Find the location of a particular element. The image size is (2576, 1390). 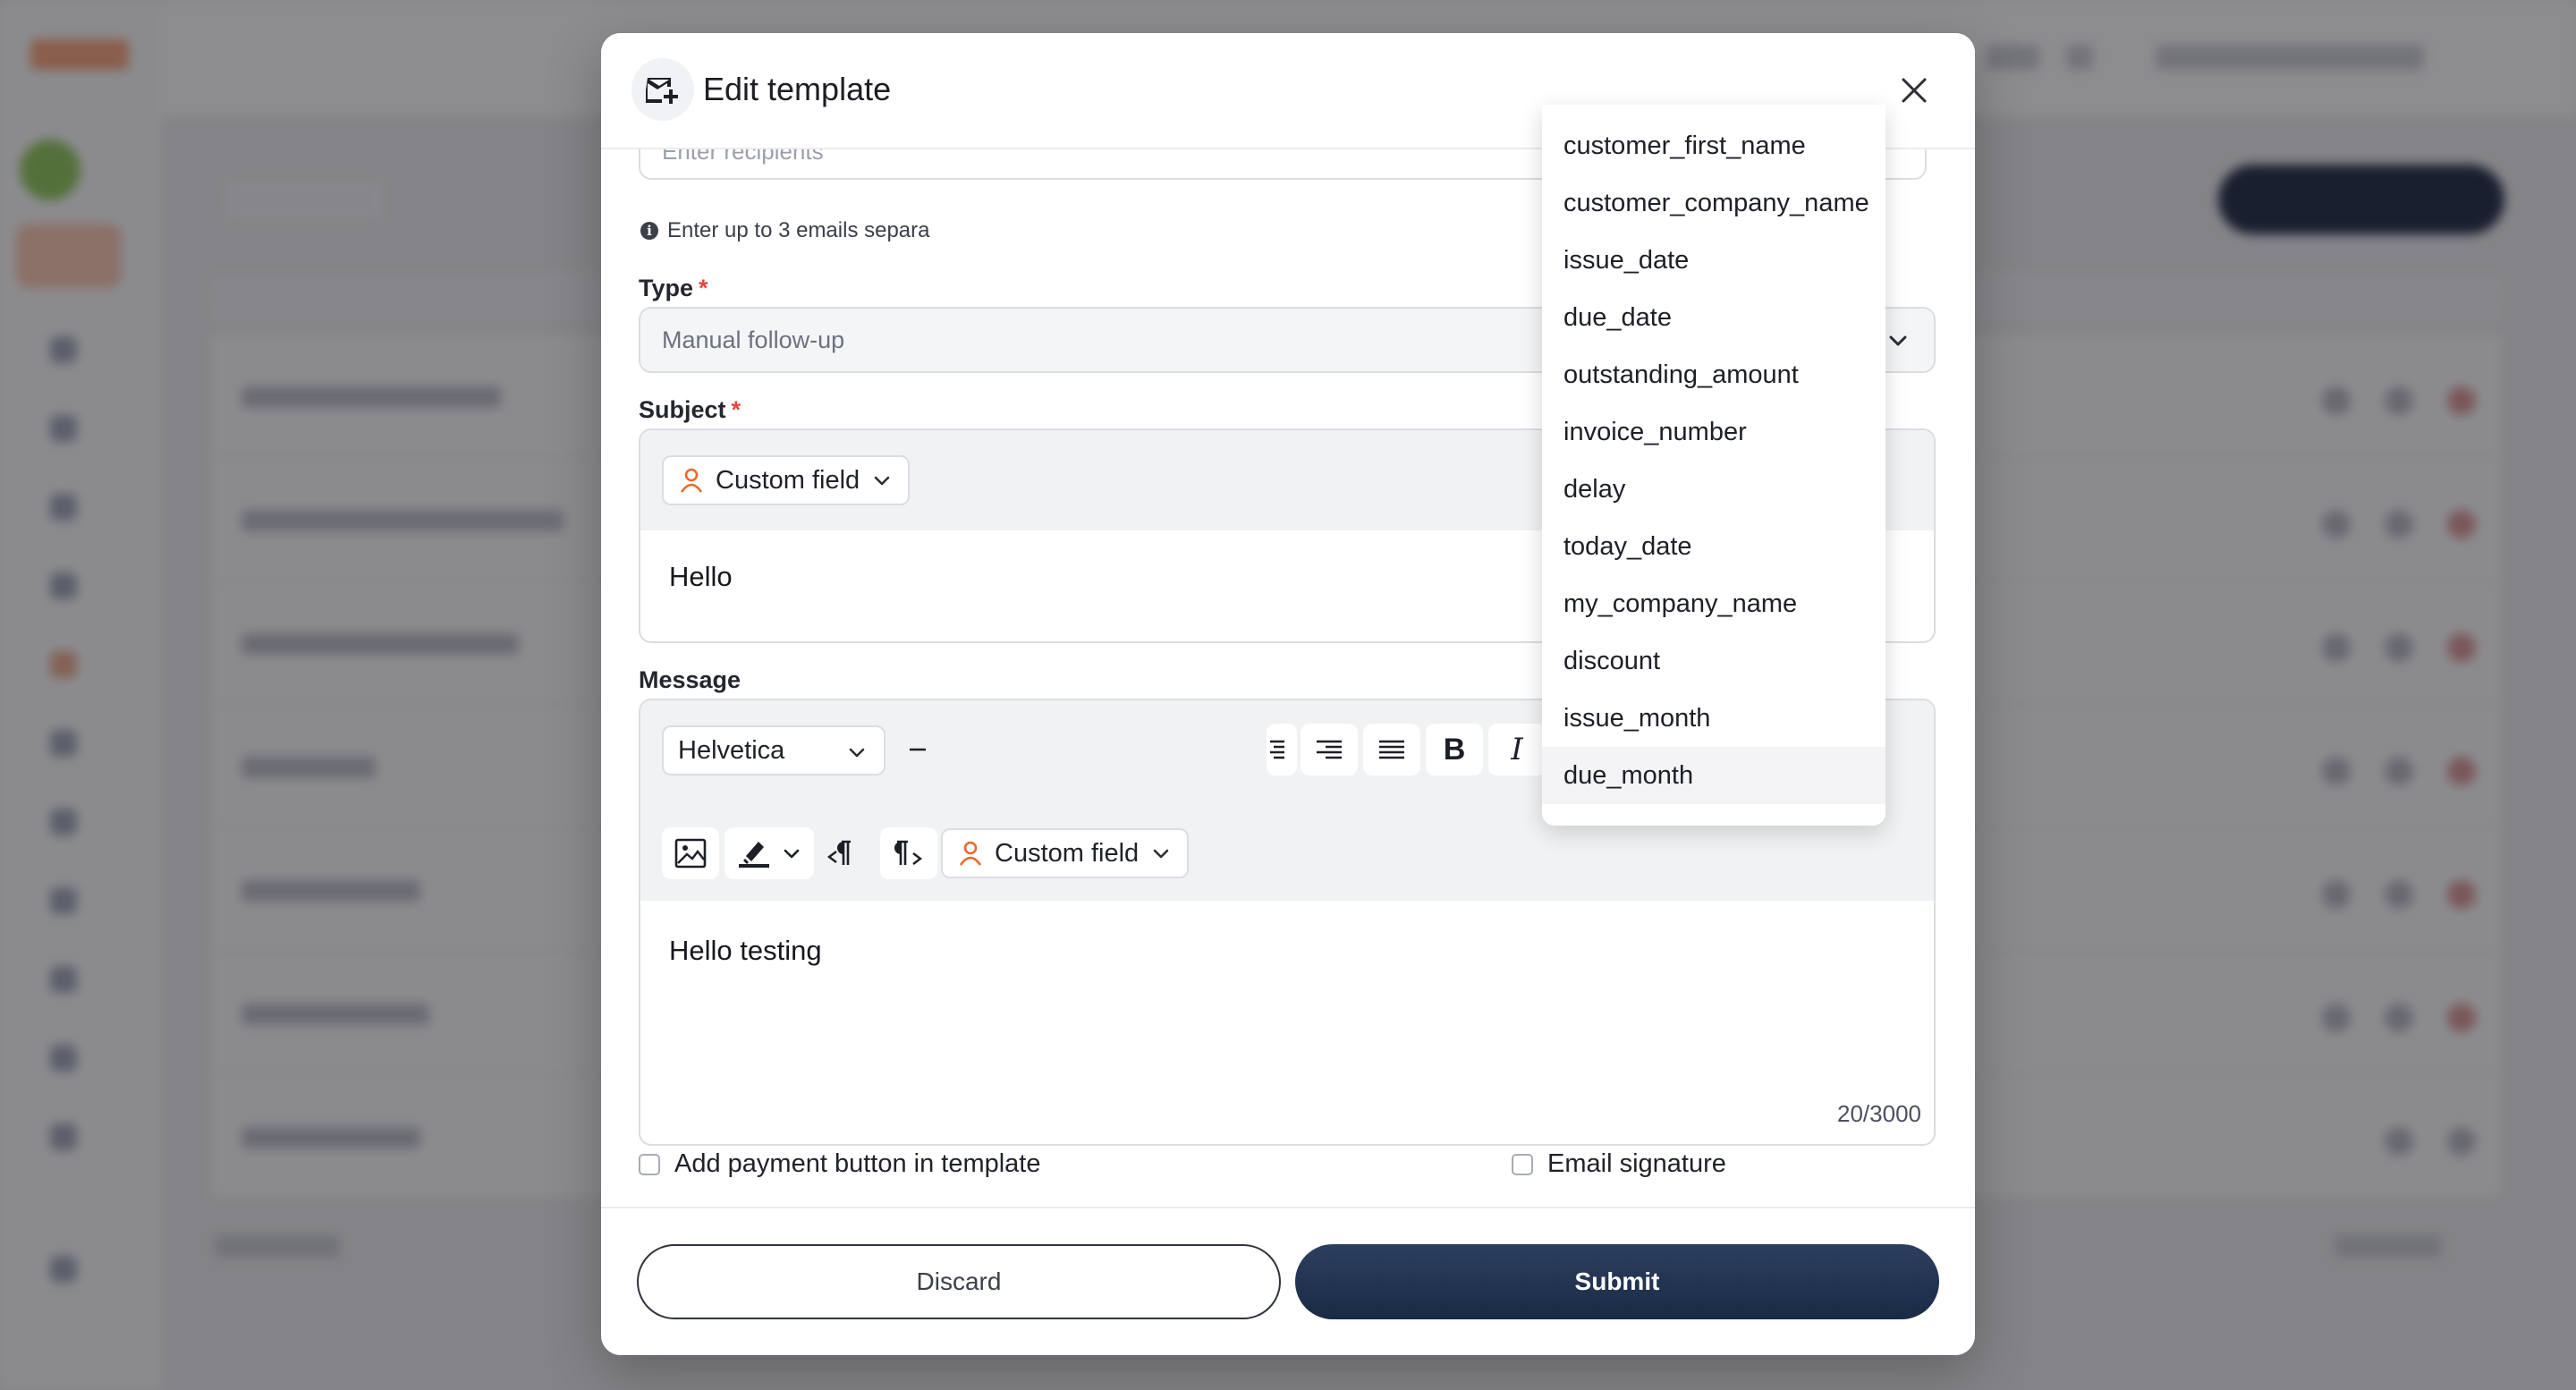

type-label: Type * is located at coordinates (673, 288).